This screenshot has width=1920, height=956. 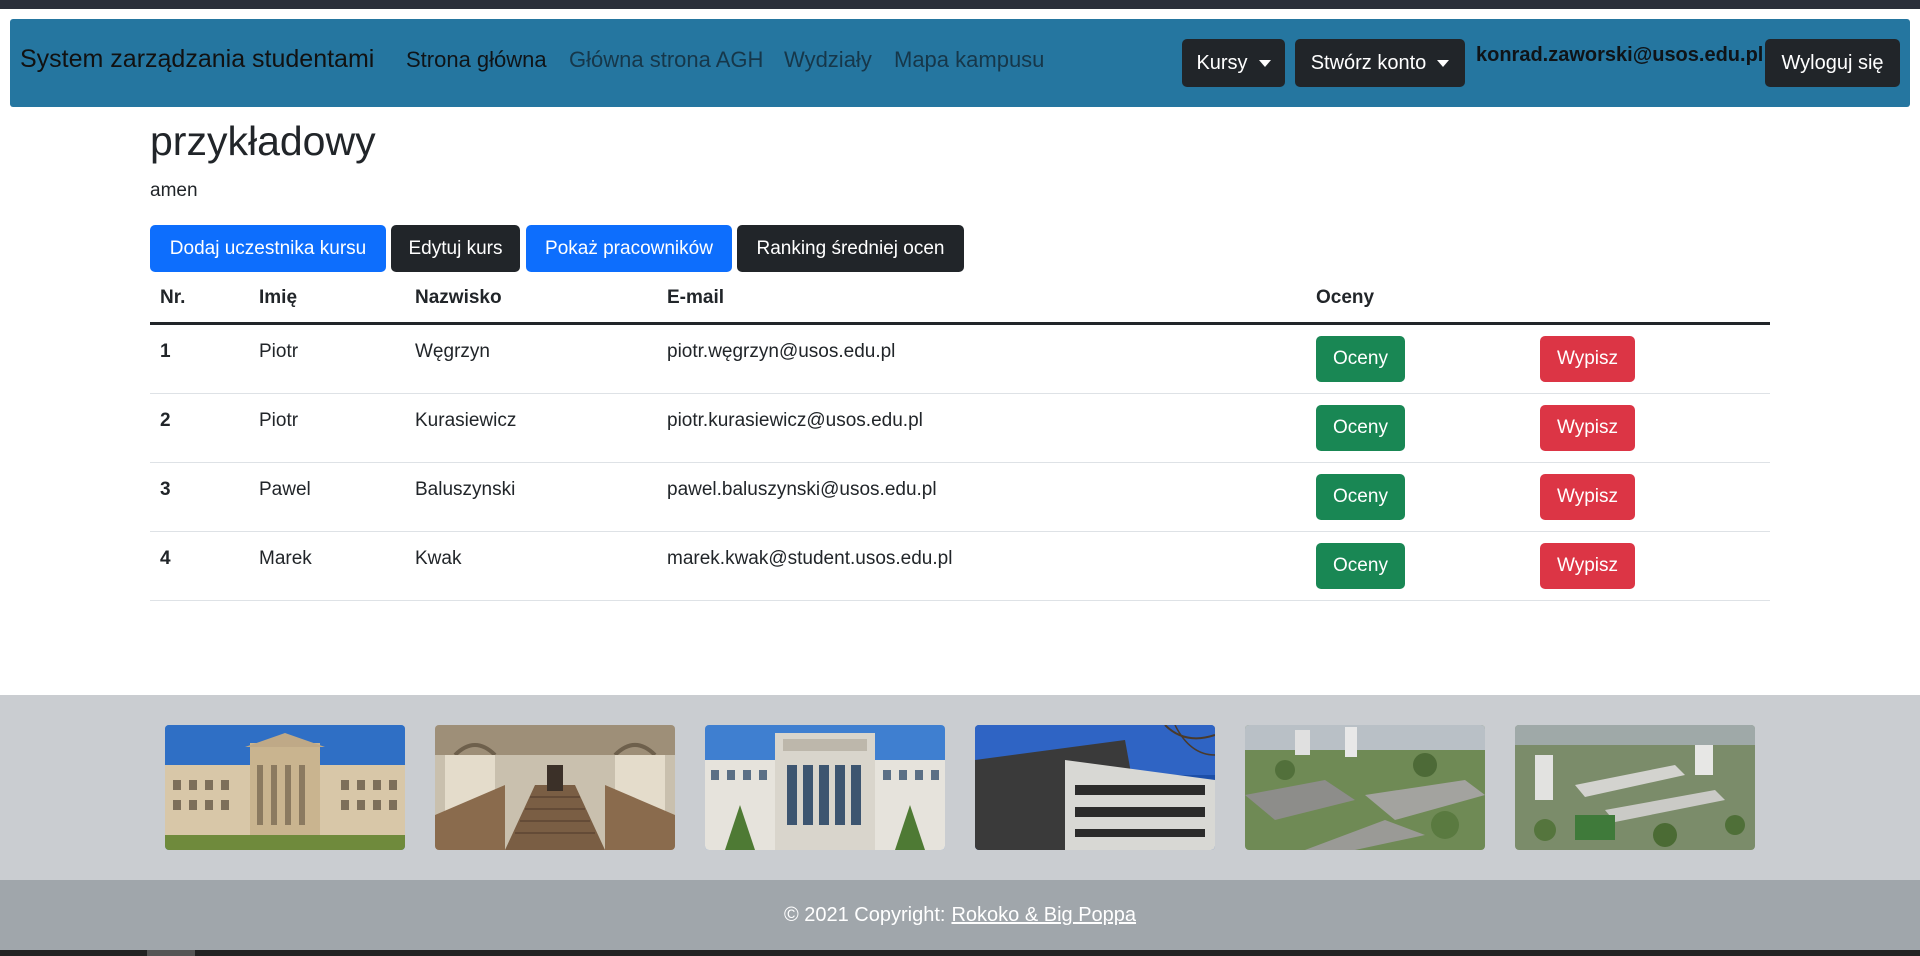 I want to click on student-last-name: Węgrzyn, so click(x=452, y=351).